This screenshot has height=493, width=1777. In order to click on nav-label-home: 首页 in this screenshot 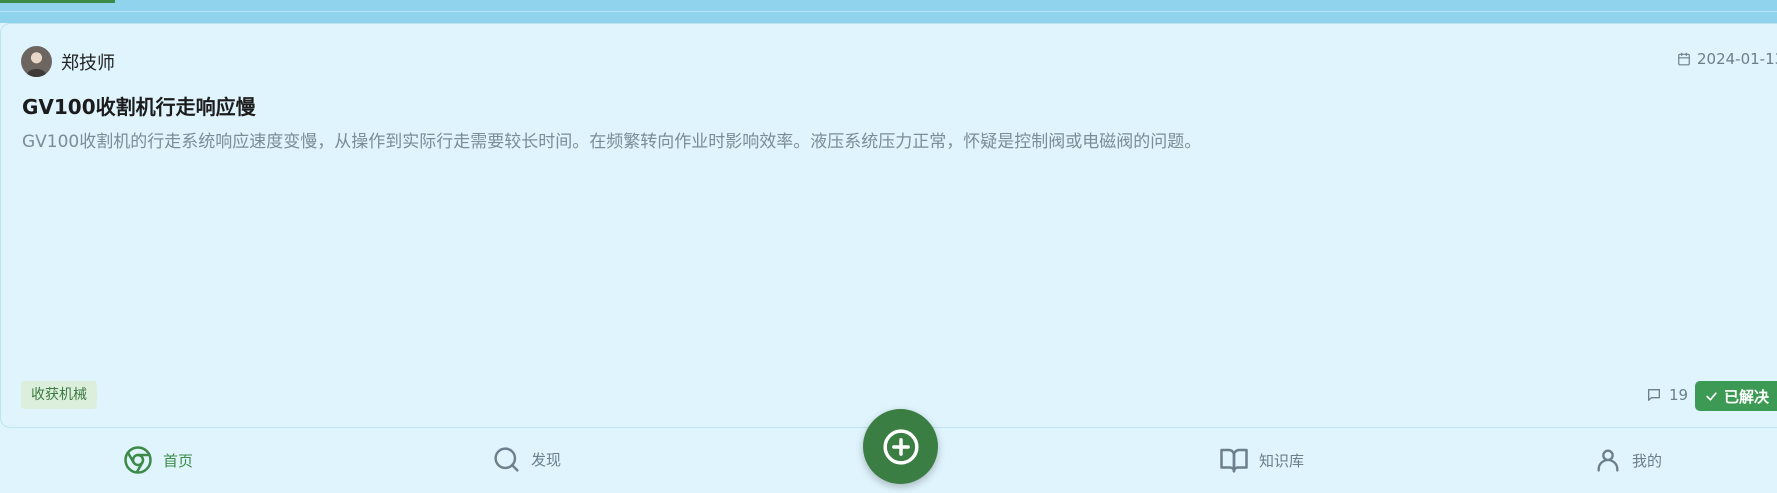, I will do `click(178, 460)`.